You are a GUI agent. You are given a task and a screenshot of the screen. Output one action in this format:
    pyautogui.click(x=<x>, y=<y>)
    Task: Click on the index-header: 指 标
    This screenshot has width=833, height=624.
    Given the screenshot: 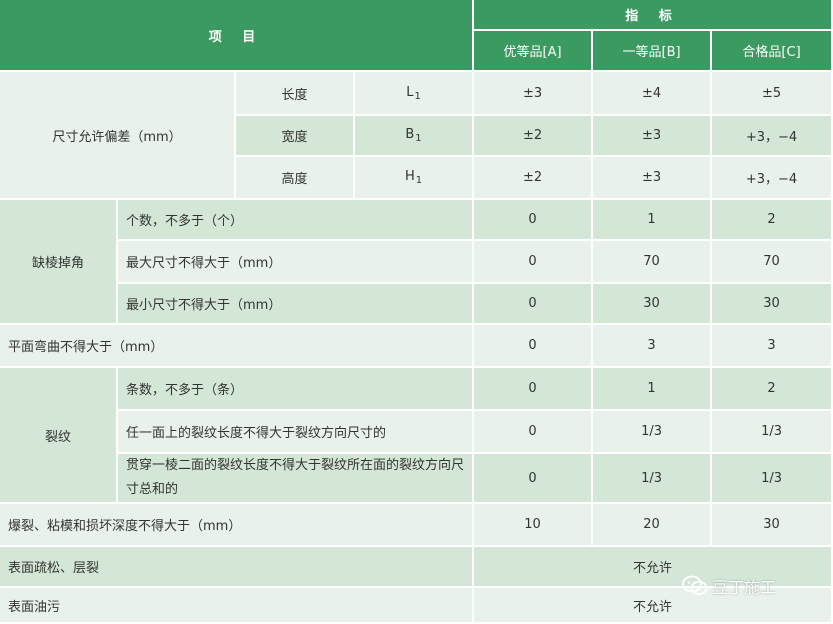 What is the action you would take?
    pyautogui.click(x=653, y=15)
    